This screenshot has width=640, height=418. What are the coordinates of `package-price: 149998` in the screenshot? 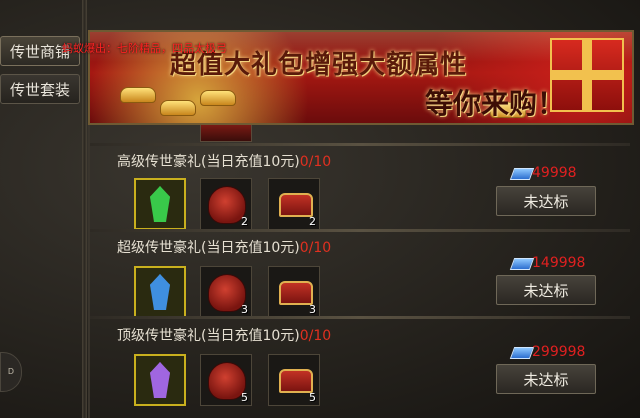 It's located at (559, 263).